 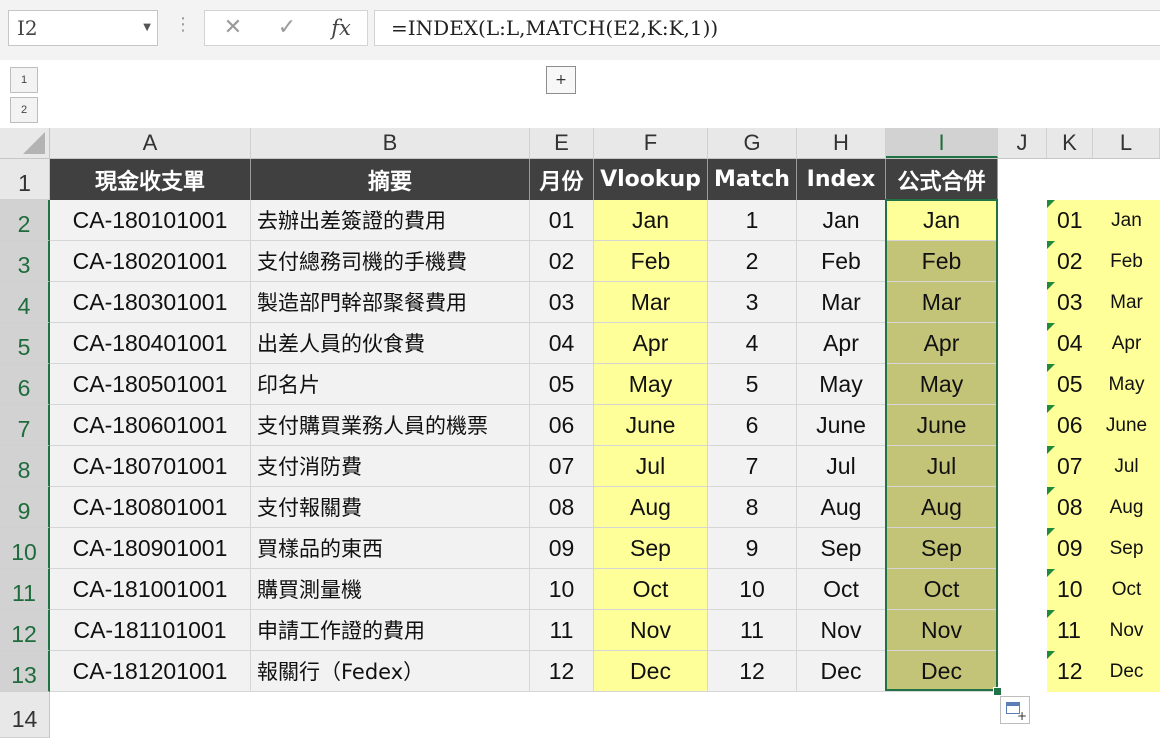 I want to click on cell-e12: 11, so click(x=562, y=630).